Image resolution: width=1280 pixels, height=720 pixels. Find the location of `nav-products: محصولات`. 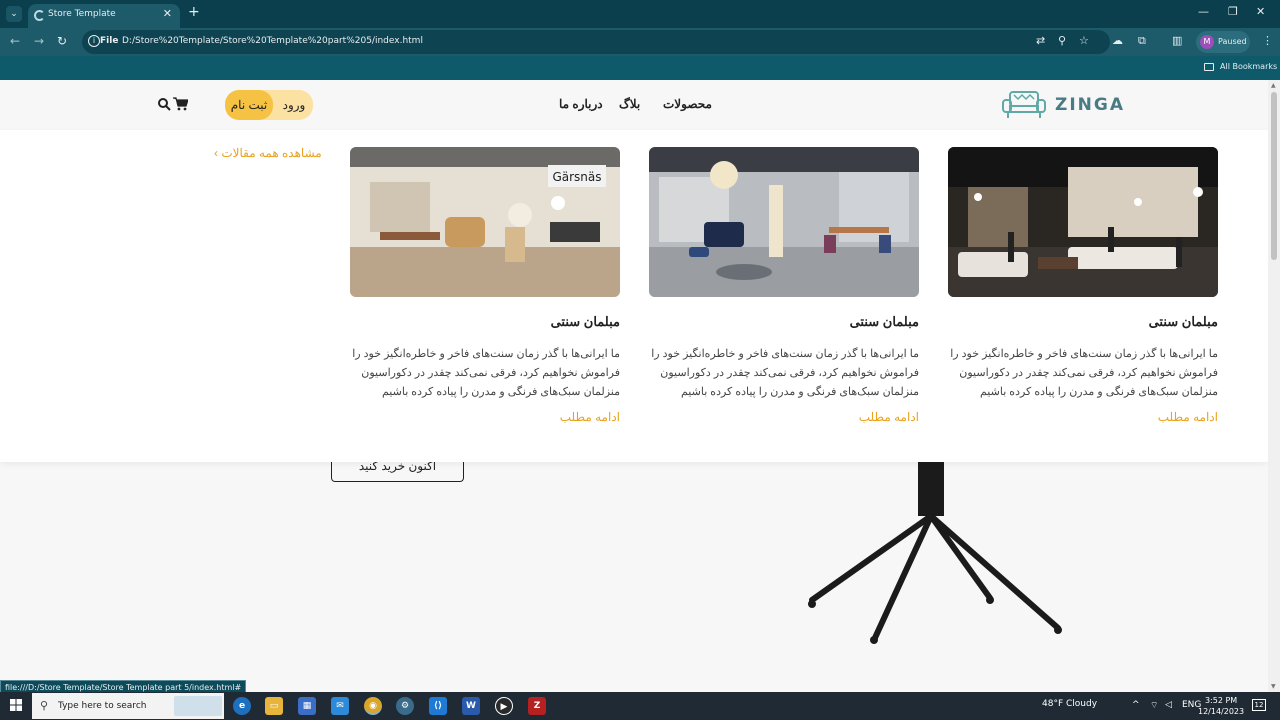

nav-products: محصولات is located at coordinates (687, 104).